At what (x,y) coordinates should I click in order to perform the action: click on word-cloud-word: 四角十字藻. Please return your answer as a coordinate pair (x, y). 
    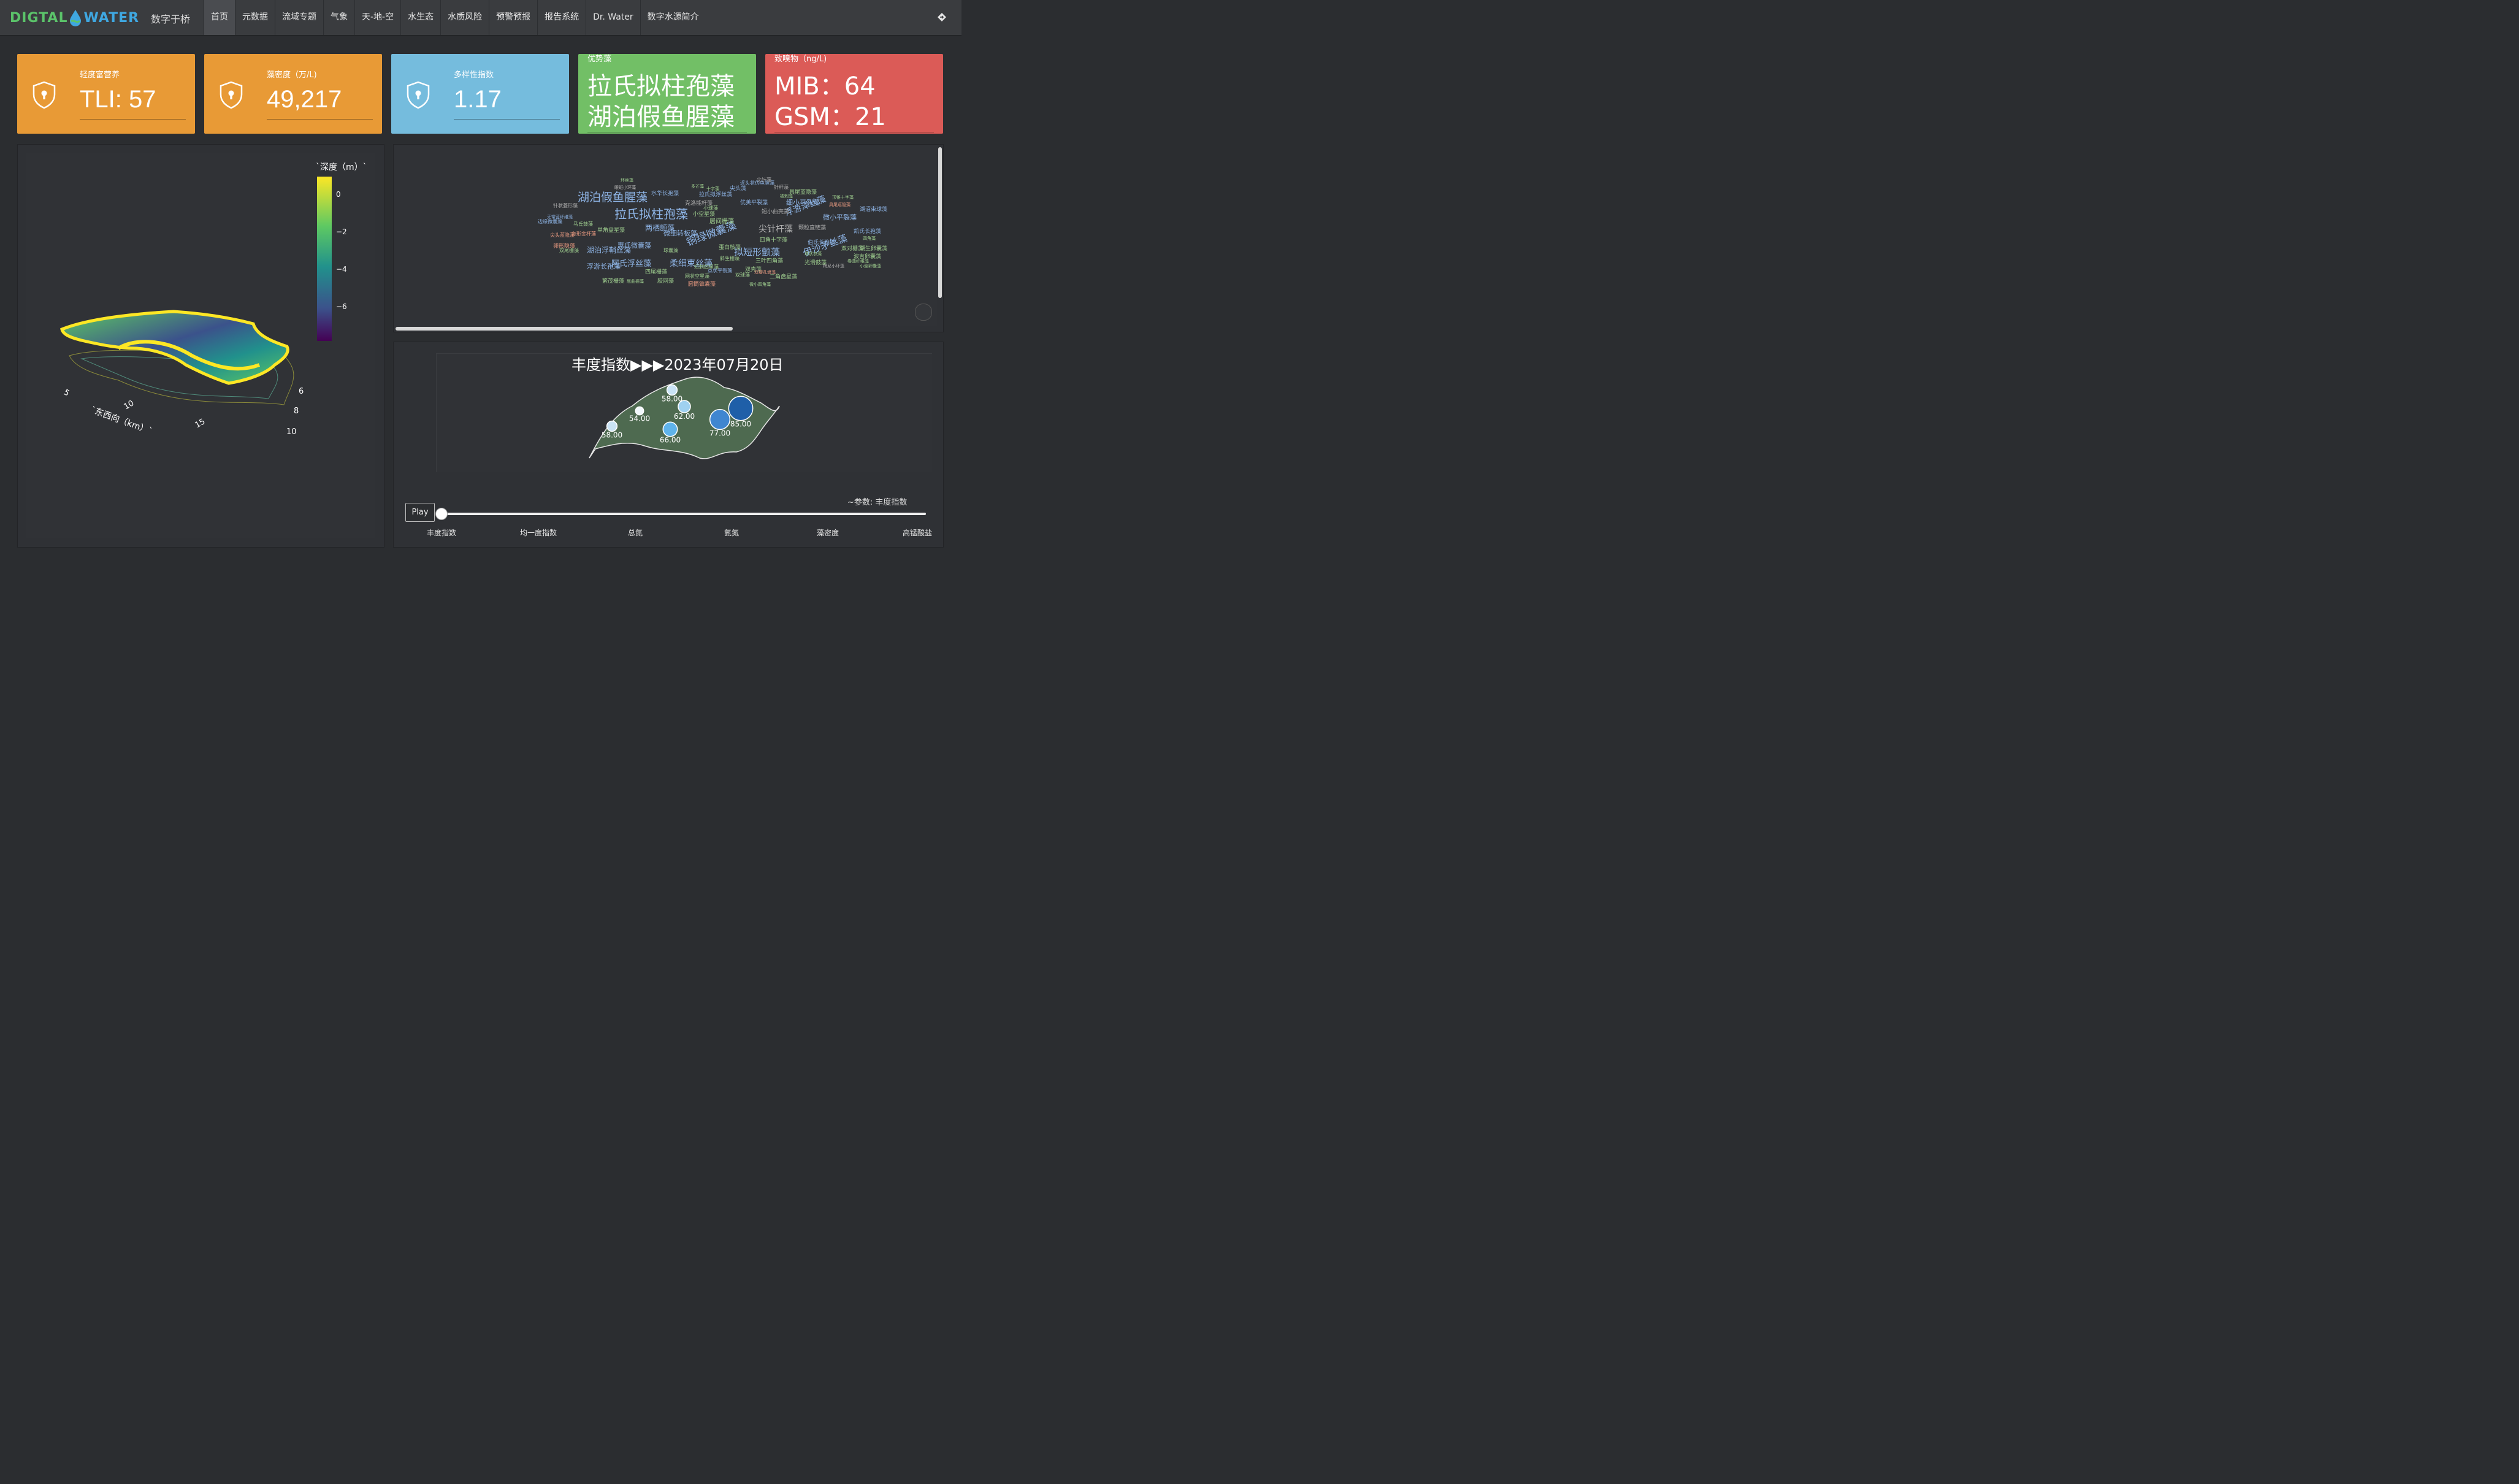
    Looking at the image, I should click on (773, 239).